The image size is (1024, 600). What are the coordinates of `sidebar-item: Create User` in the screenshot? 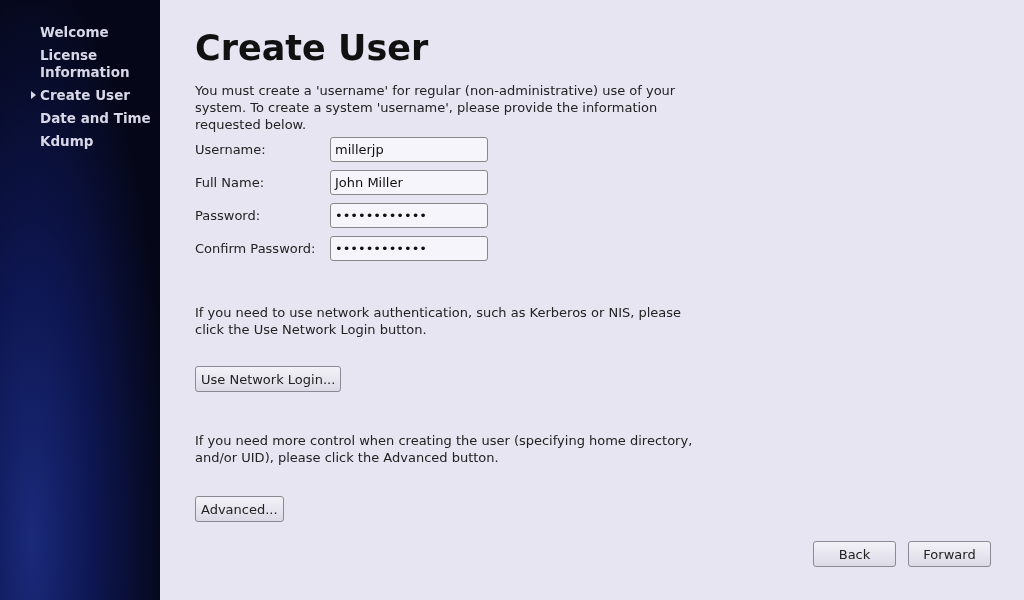 It's located at (93, 95).